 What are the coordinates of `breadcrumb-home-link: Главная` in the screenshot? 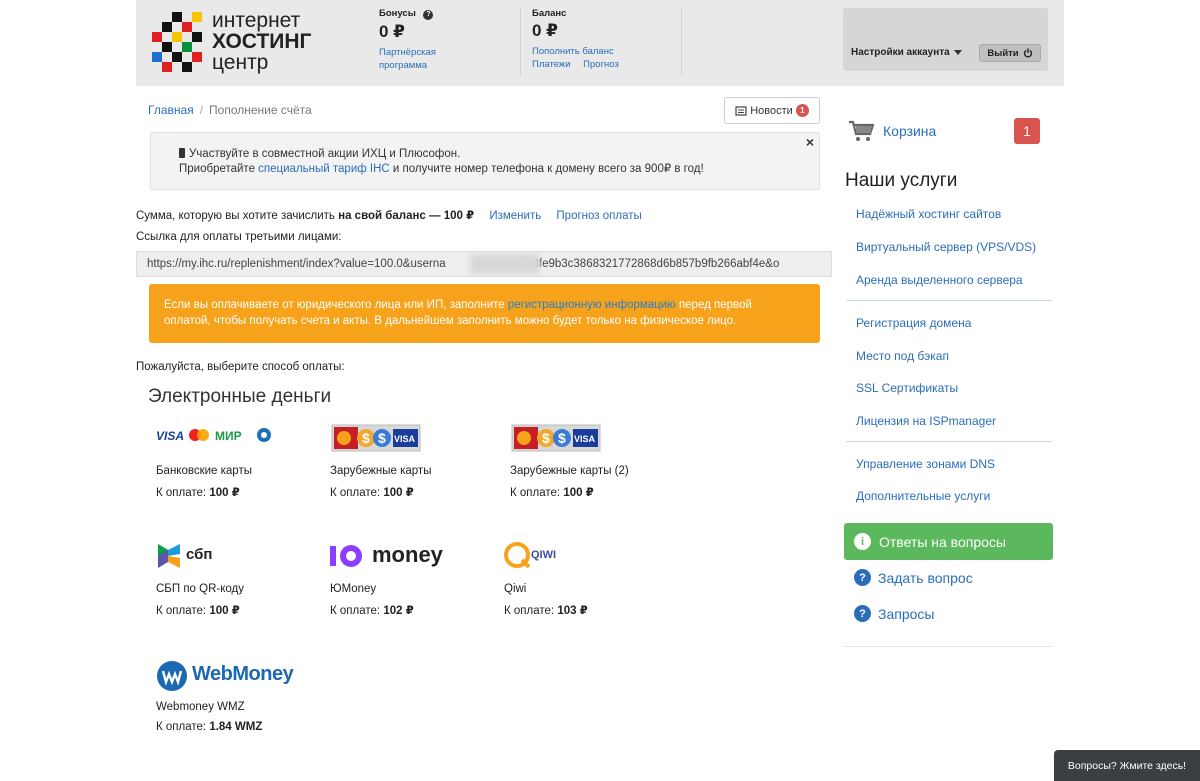 It's located at (171, 110).